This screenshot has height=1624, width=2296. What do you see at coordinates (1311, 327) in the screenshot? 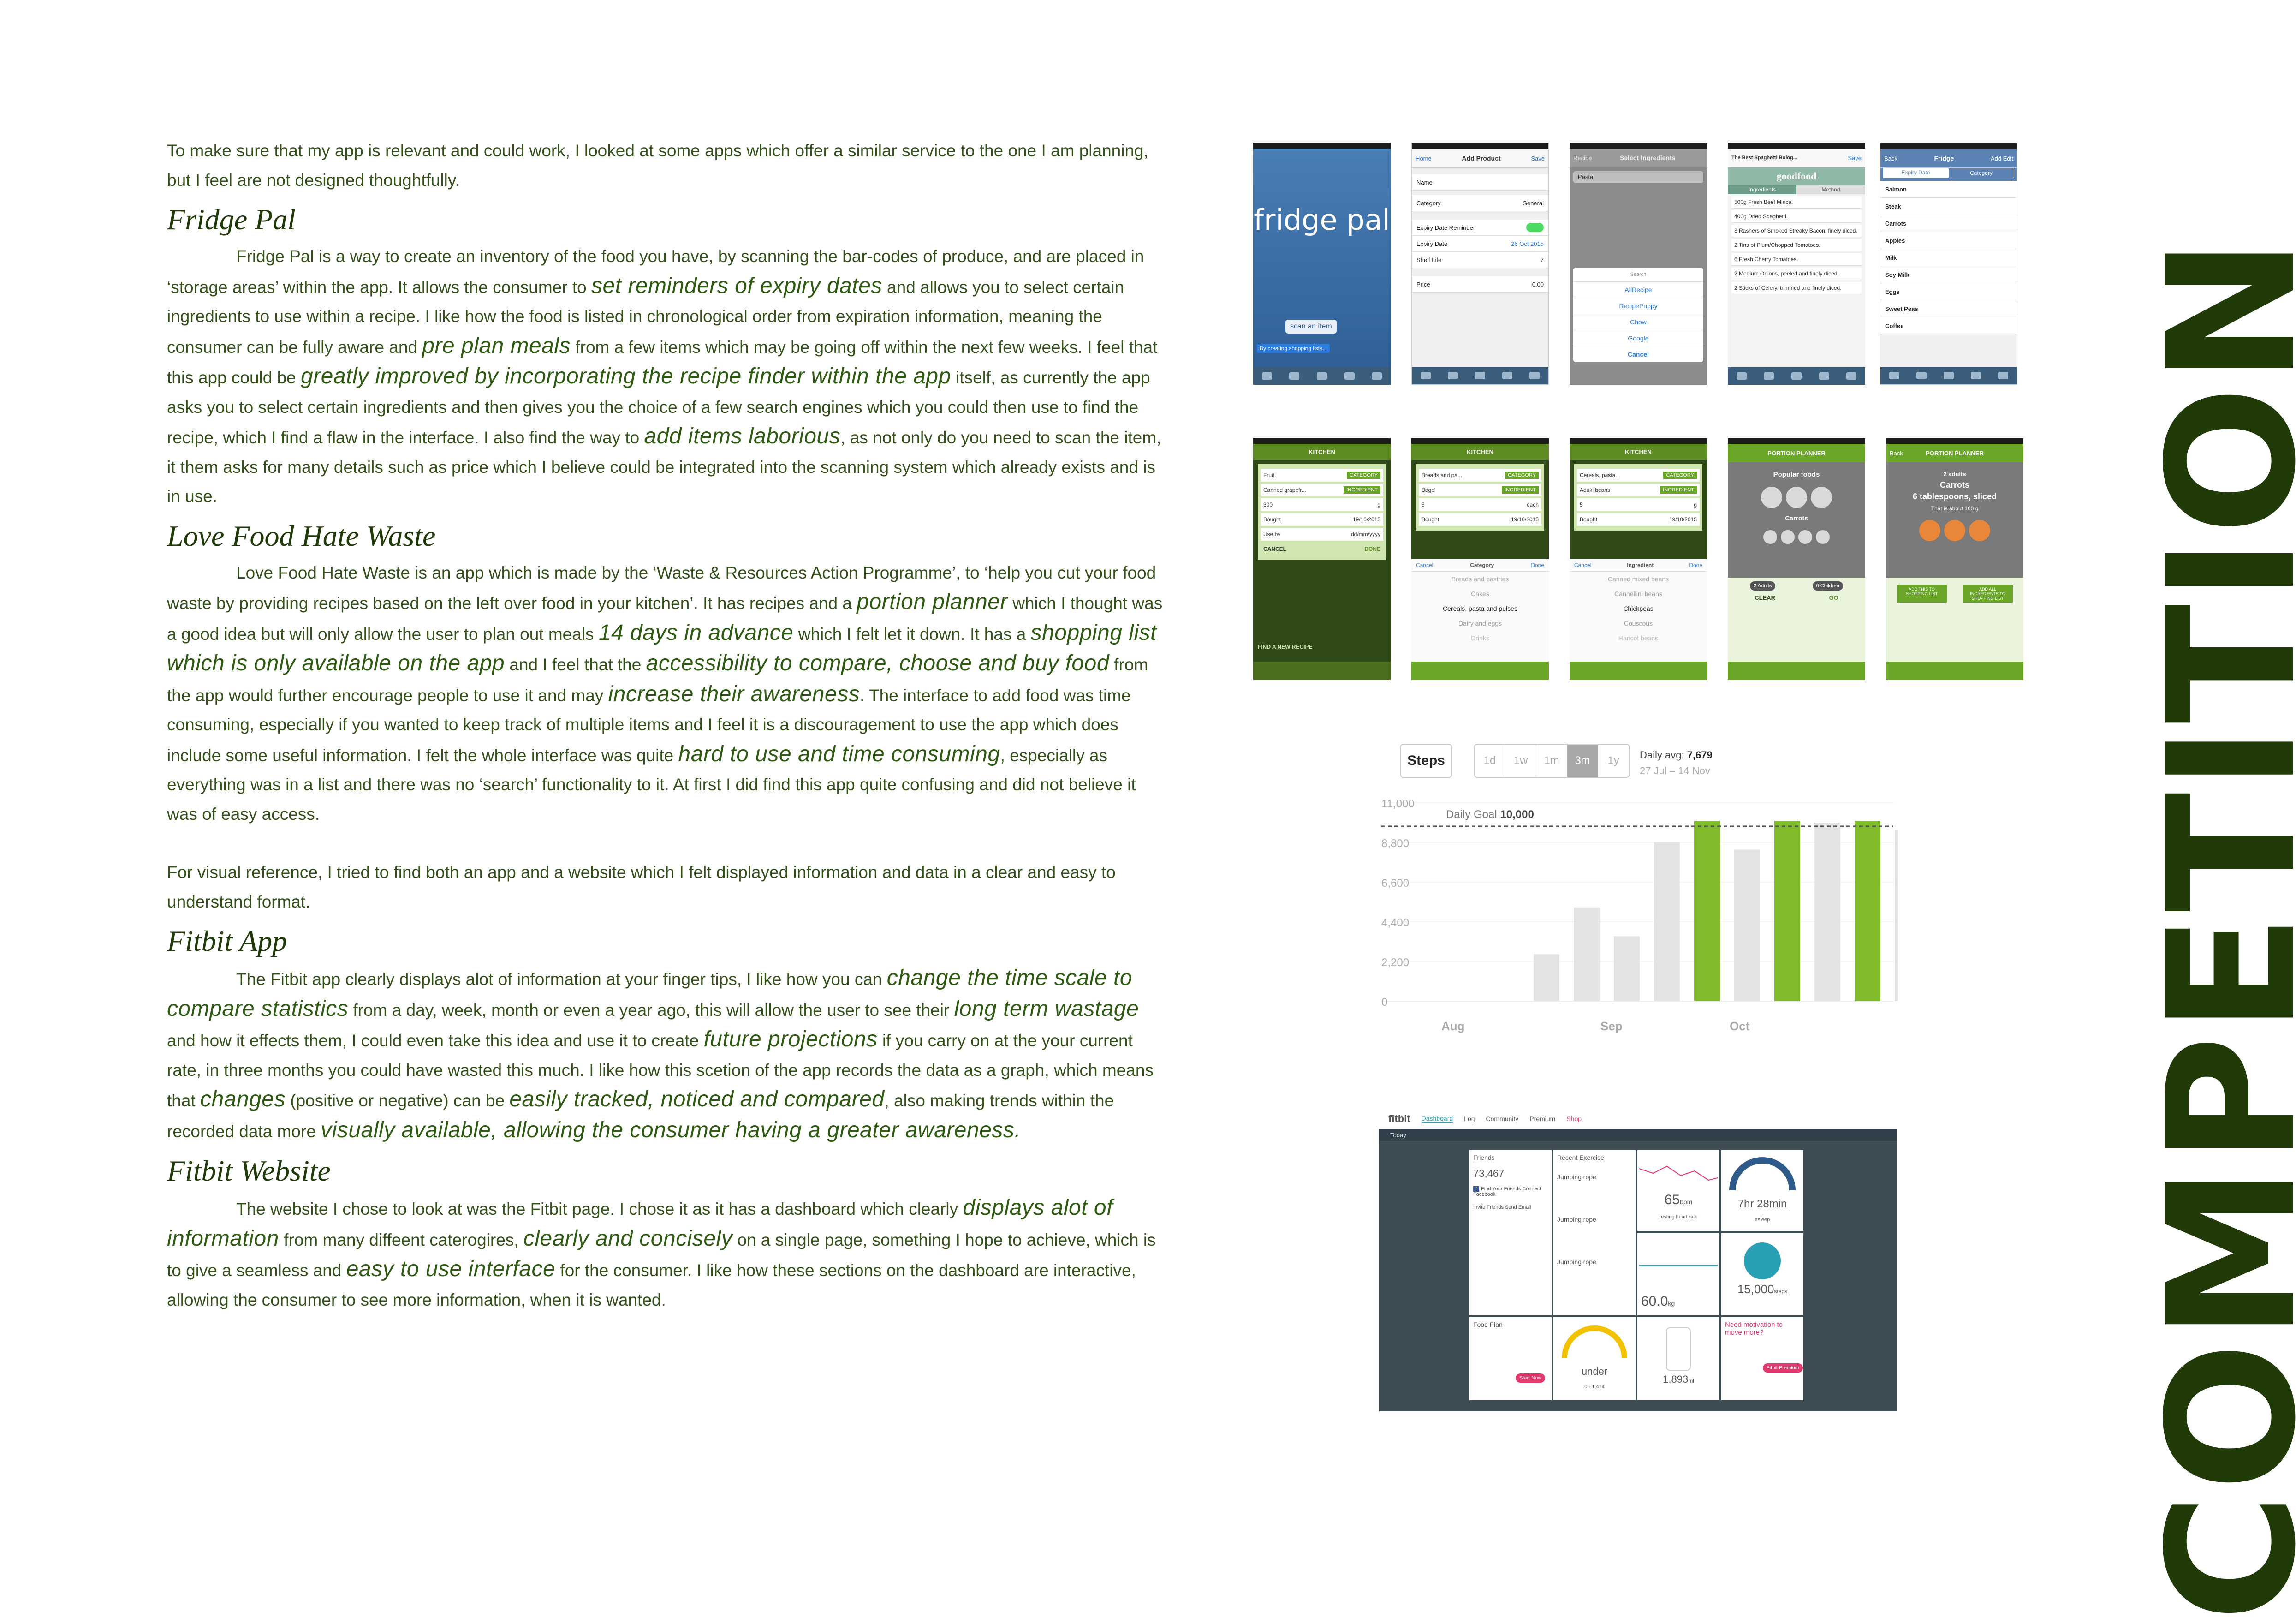
I see `scan-item-button: scan an item` at bounding box center [1311, 327].